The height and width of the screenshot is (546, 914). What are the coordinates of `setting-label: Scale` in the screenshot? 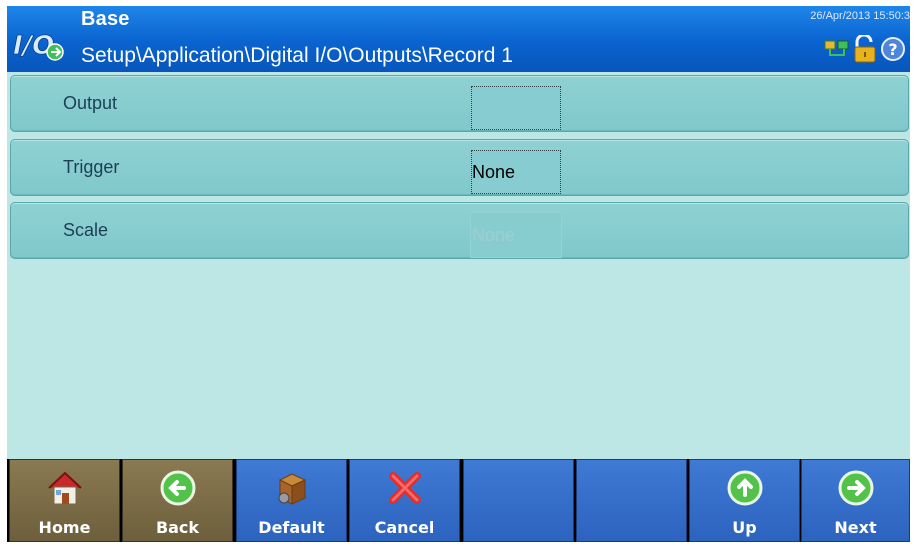 It's located at (86, 230).